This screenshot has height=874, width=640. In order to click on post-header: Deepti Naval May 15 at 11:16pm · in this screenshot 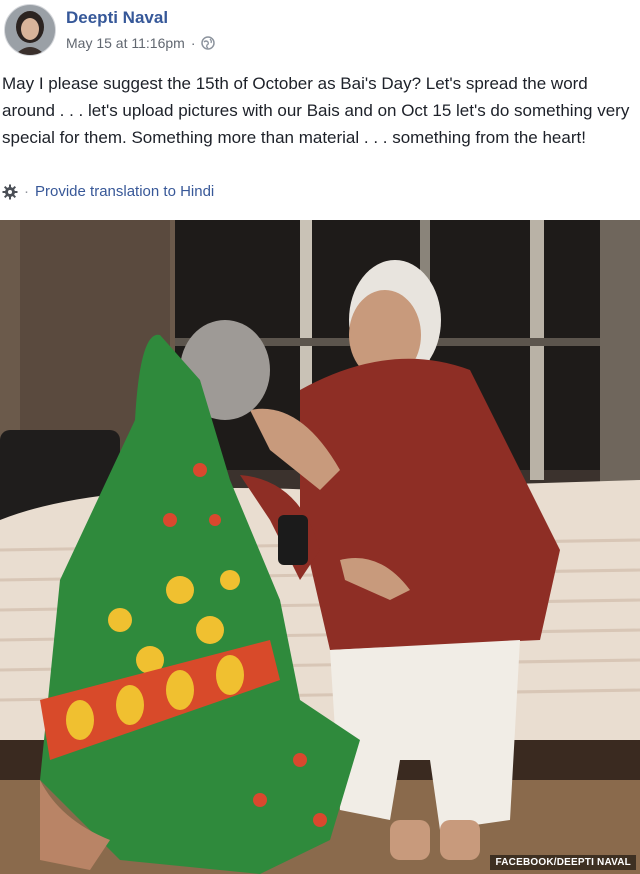, I will do `click(320, 31)`.